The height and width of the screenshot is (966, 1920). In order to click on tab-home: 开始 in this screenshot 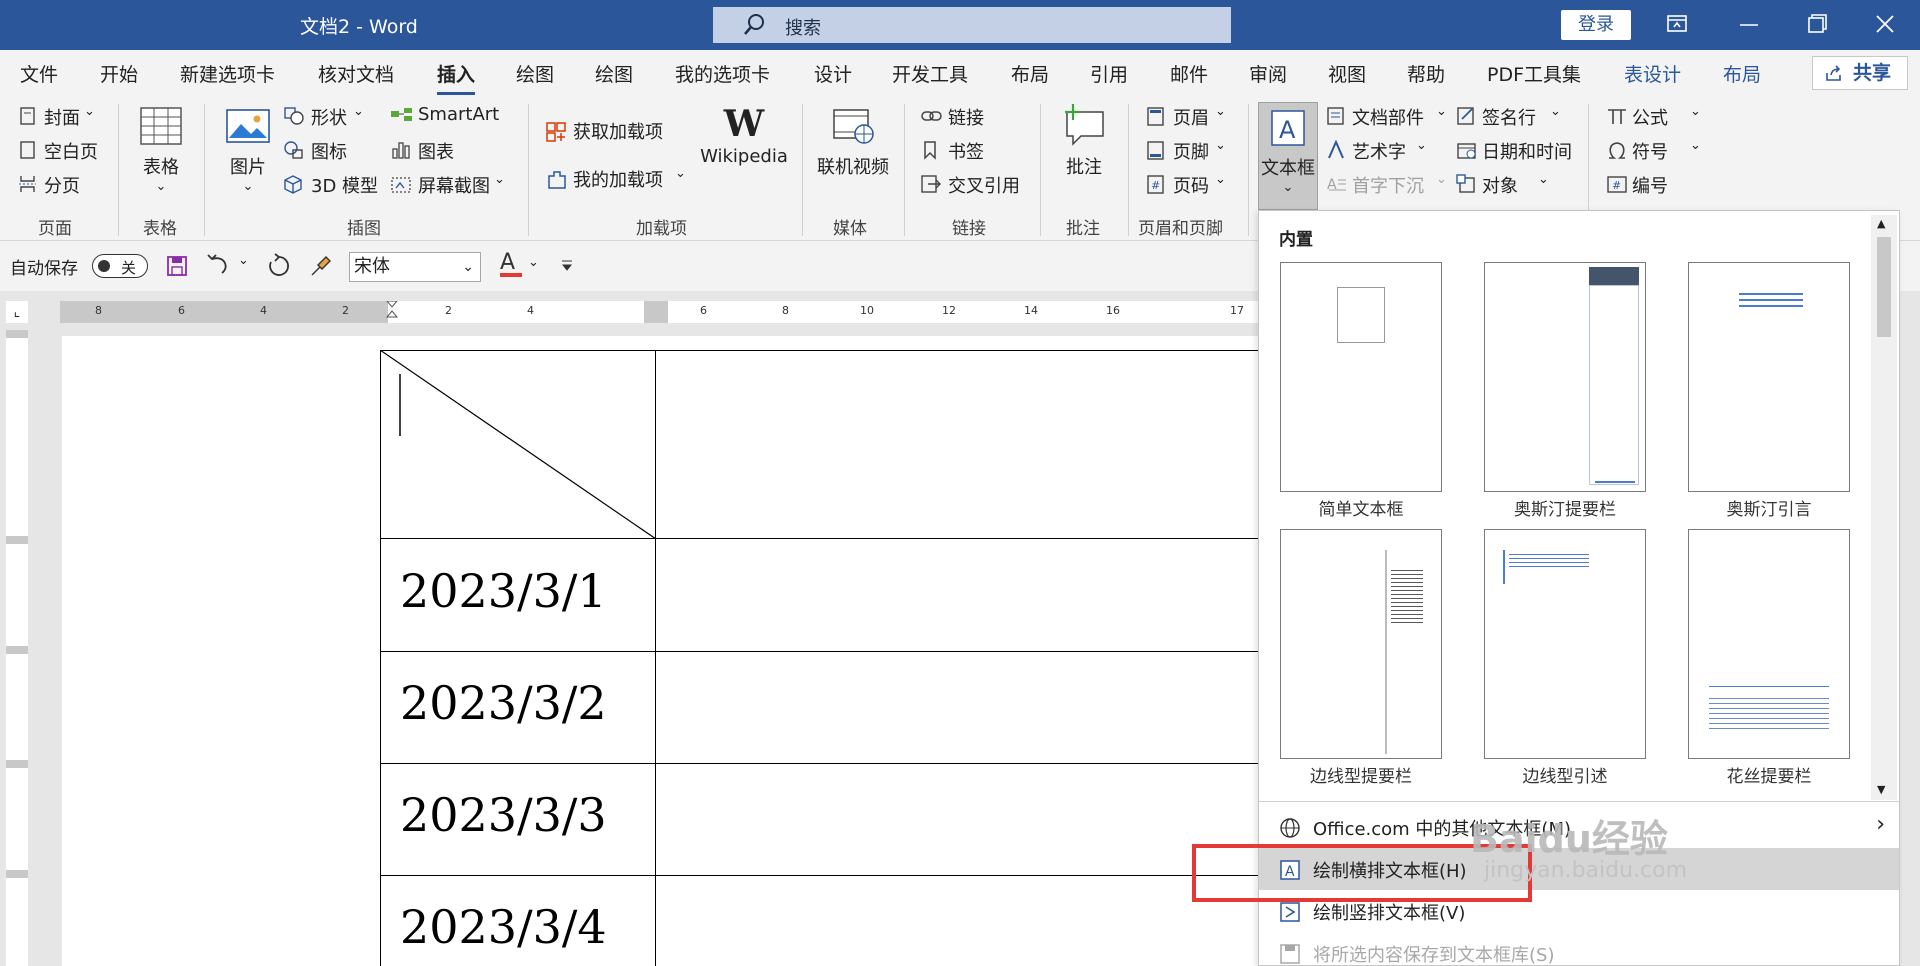, I will do `click(119, 73)`.